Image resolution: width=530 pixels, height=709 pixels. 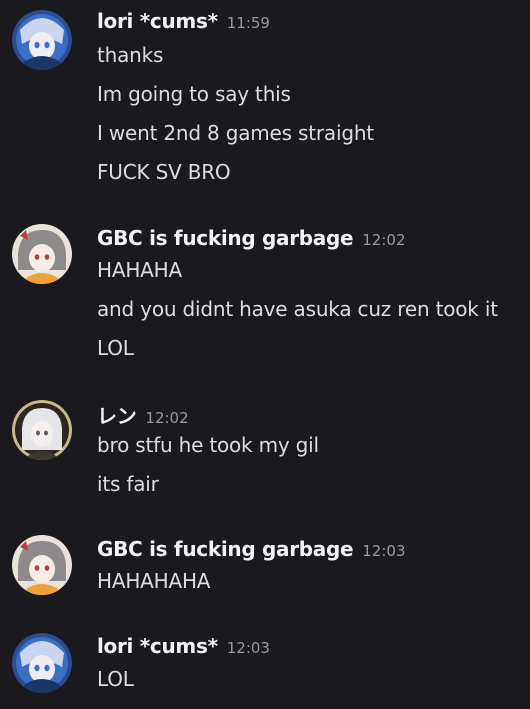 What do you see at coordinates (117, 416) in the screenshot?
I see `username: レン` at bounding box center [117, 416].